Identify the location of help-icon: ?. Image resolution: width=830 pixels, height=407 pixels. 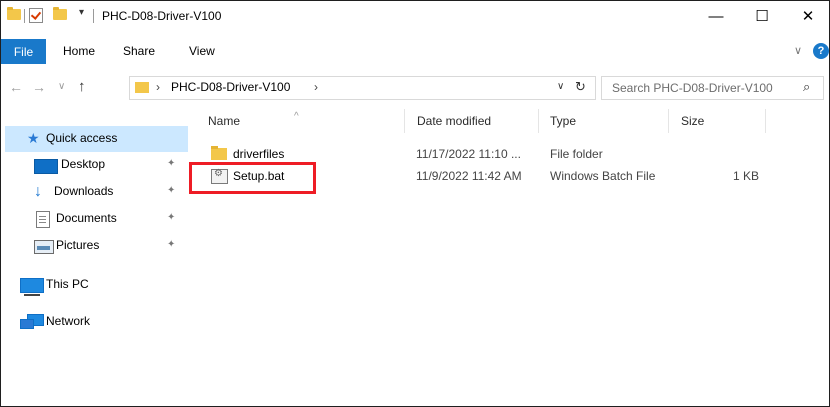
(821, 51).